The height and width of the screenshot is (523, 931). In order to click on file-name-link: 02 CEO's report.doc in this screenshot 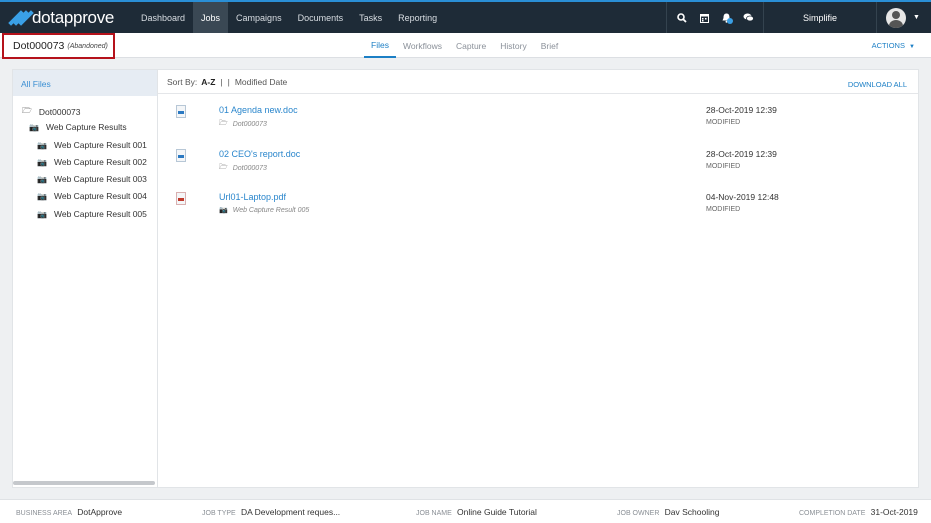, I will do `click(259, 154)`.